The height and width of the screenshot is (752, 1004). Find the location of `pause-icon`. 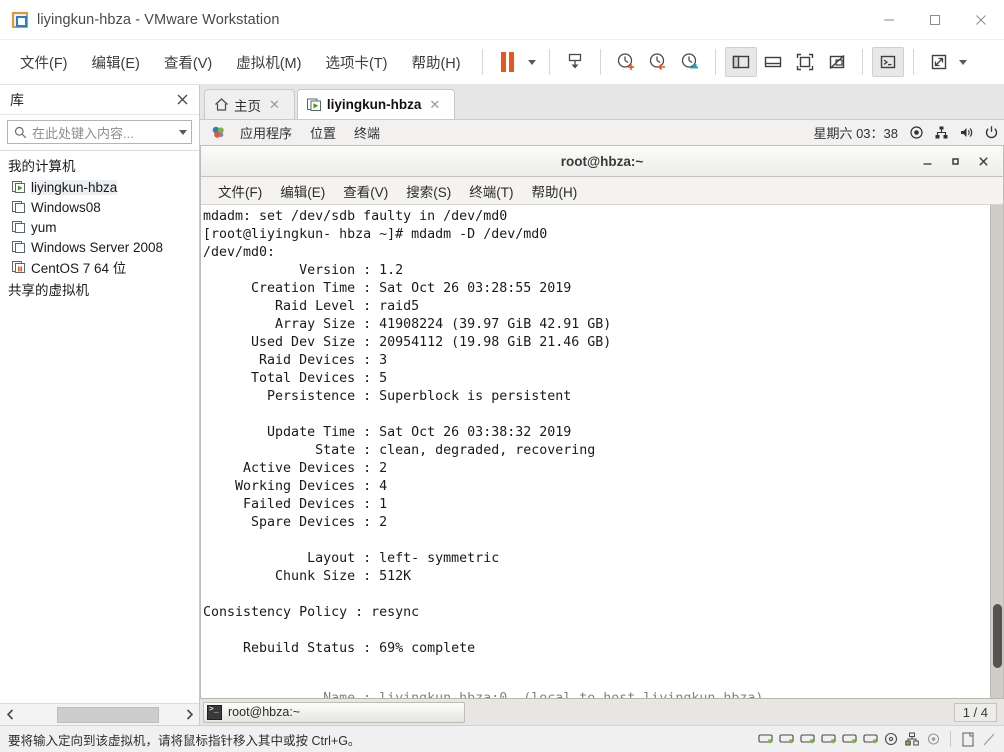

pause-icon is located at coordinates (508, 62).